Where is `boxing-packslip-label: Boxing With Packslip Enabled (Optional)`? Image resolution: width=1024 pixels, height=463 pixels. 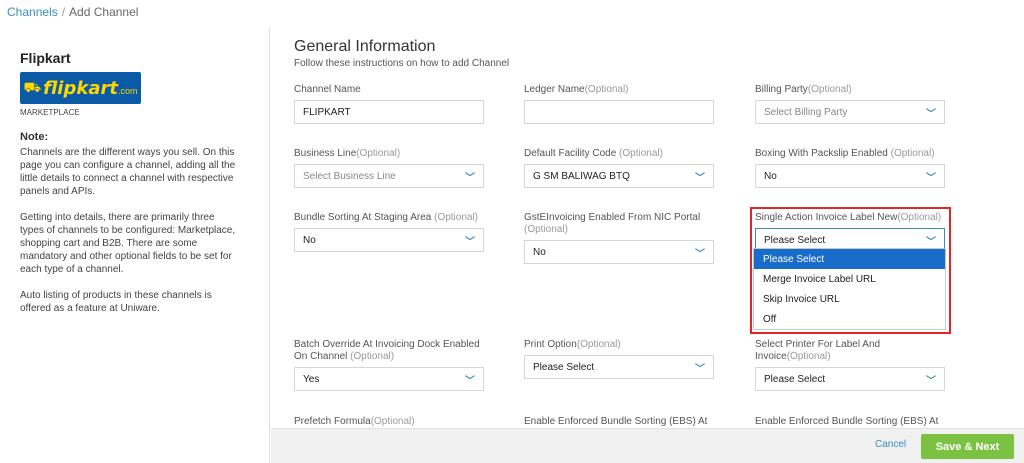 boxing-packslip-label: Boxing With Packslip Enabled (Optional) is located at coordinates (845, 153).